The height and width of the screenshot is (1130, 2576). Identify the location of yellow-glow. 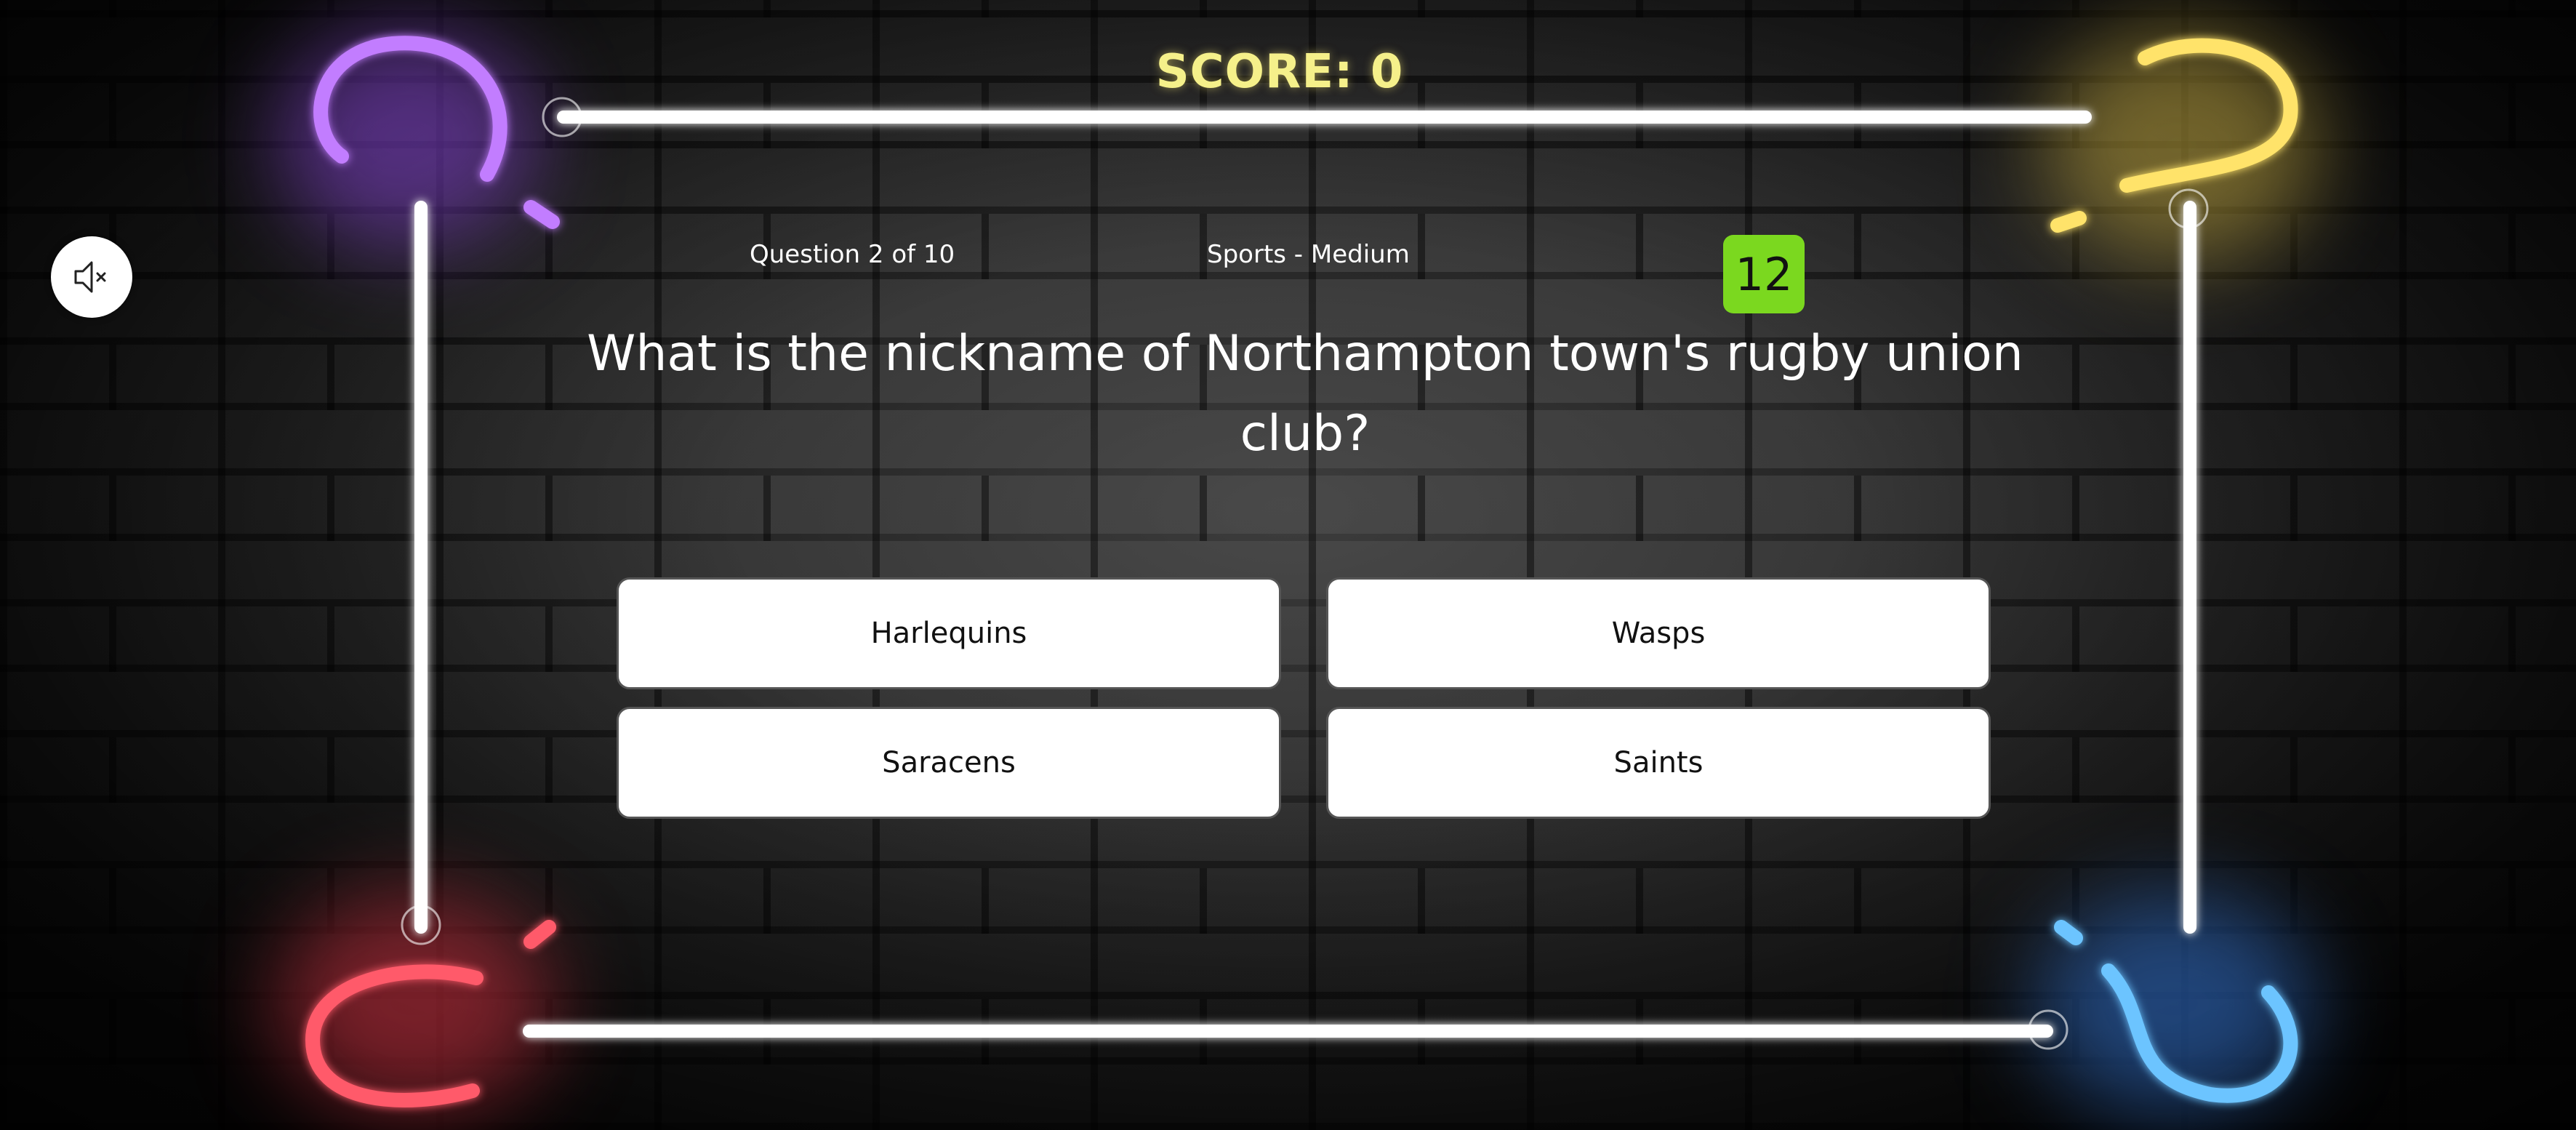
(2181, 146).